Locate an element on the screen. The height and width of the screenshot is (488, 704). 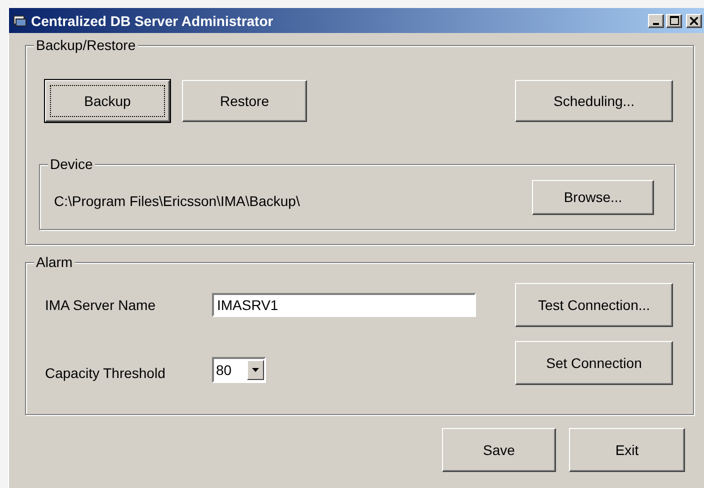
server-name-field: IMASRV1 is located at coordinates (344, 305).